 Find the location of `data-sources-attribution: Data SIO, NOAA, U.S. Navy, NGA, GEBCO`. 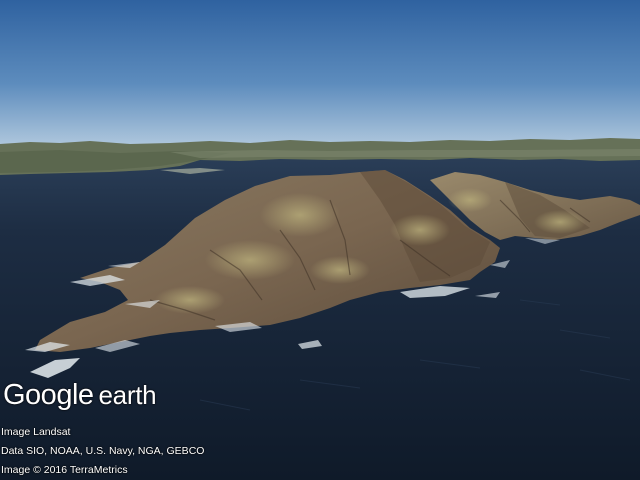

data-sources-attribution: Data SIO, NOAA, U.S. Navy, NGA, GEBCO is located at coordinates (103, 451).